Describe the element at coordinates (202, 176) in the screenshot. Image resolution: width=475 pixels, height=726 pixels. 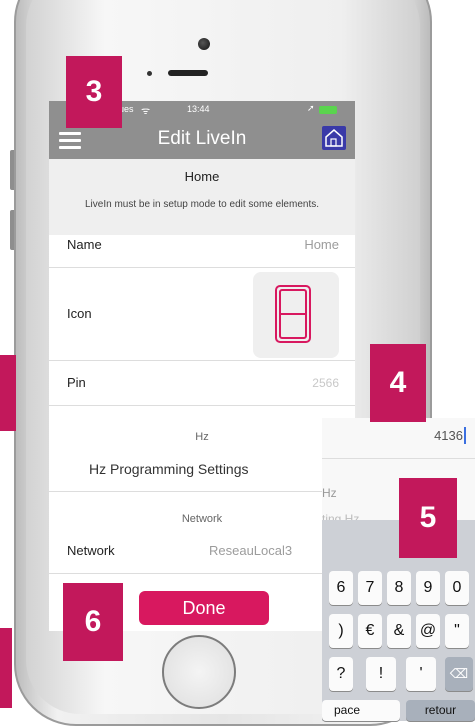
I see `section-title: Home` at that location.